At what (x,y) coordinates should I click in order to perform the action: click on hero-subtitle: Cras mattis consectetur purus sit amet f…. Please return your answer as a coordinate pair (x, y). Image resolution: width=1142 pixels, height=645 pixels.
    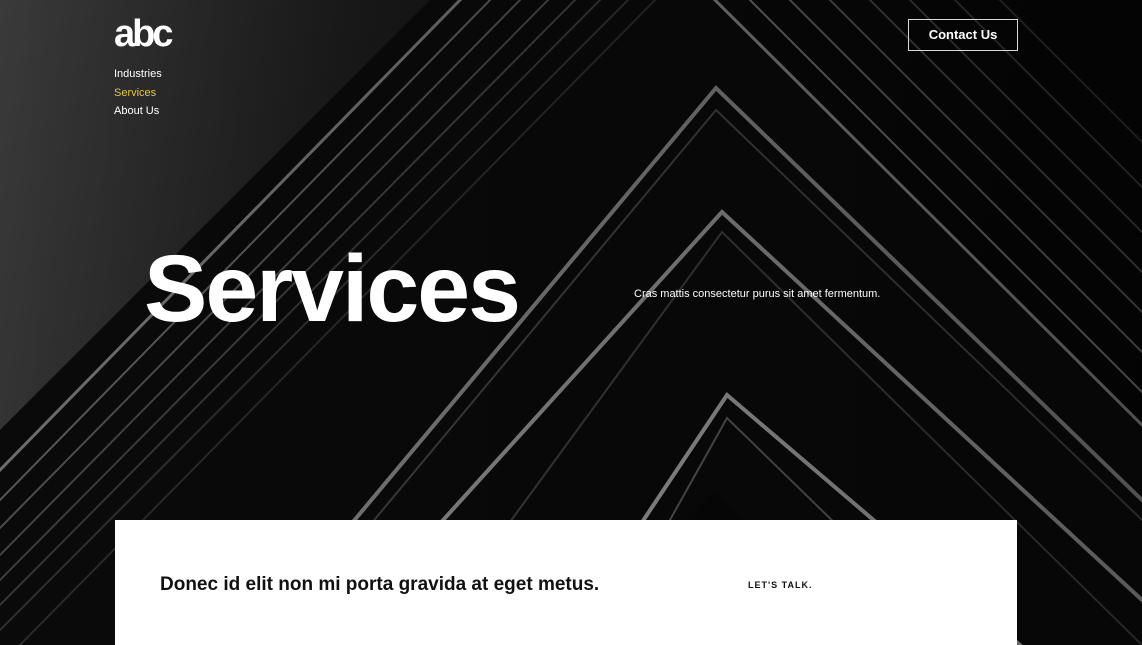
    Looking at the image, I should click on (757, 294).